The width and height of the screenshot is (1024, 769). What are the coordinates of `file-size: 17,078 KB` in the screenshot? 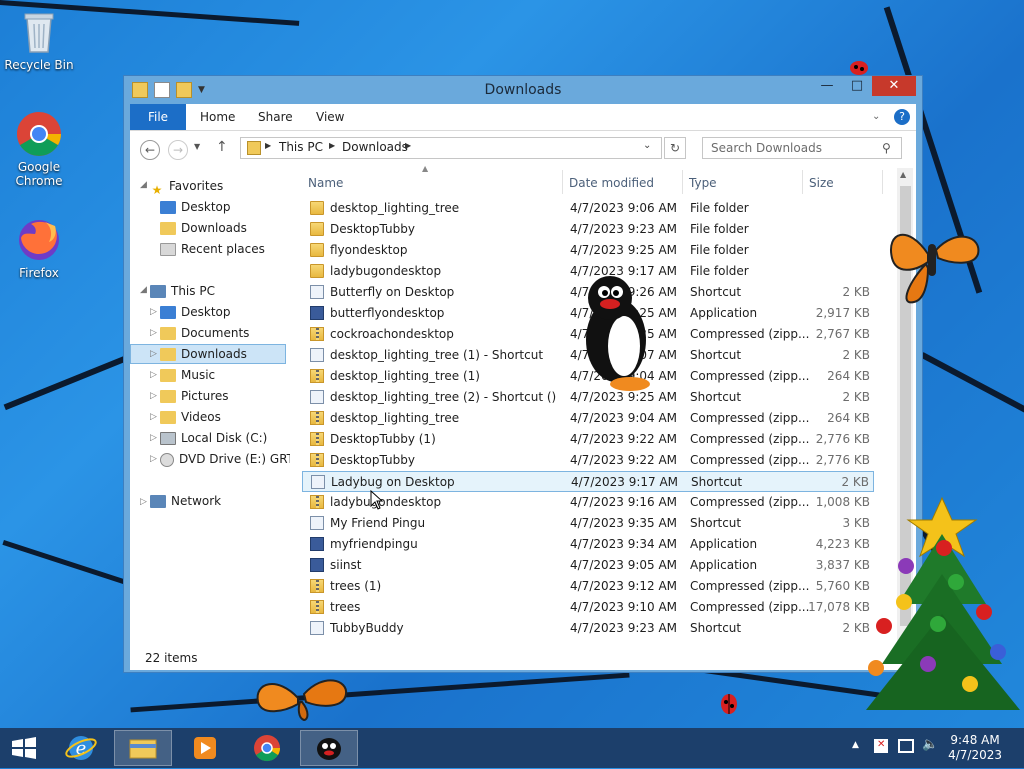 It's located at (839, 607).